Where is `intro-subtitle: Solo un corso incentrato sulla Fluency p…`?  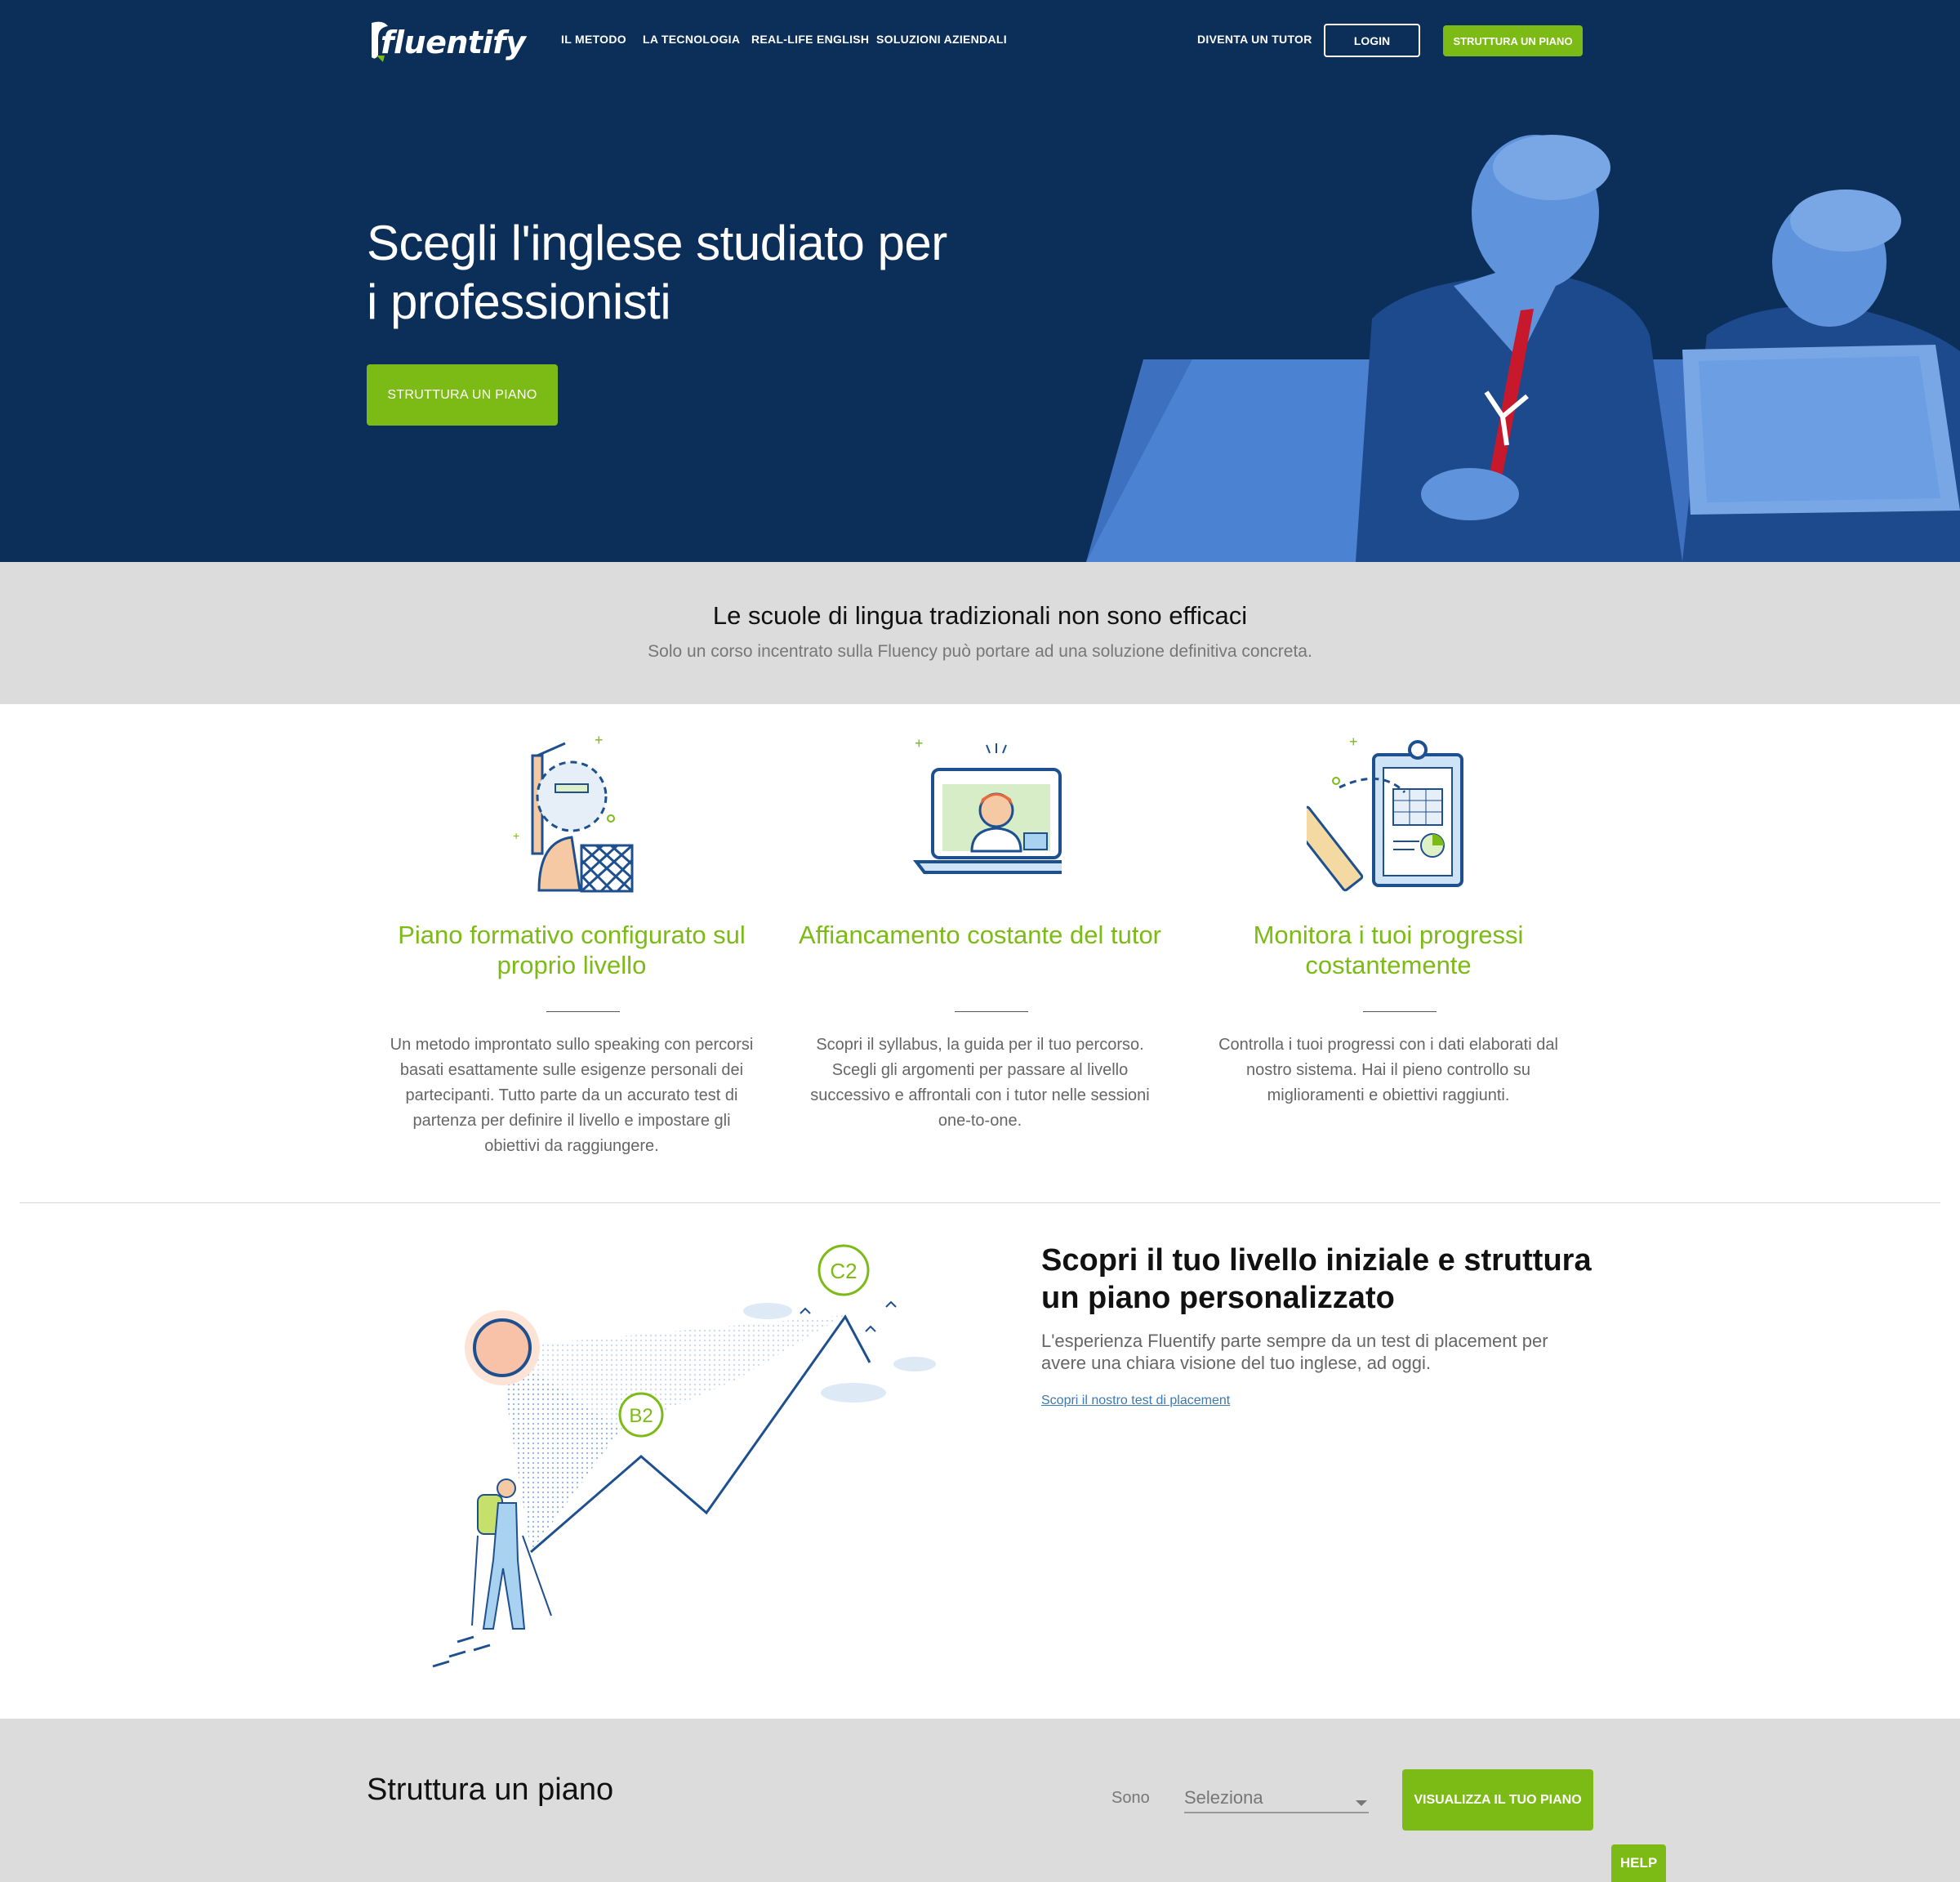
intro-subtitle: Solo un corso incentrato sulla Fluency p… is located at coordinates (980, 652).